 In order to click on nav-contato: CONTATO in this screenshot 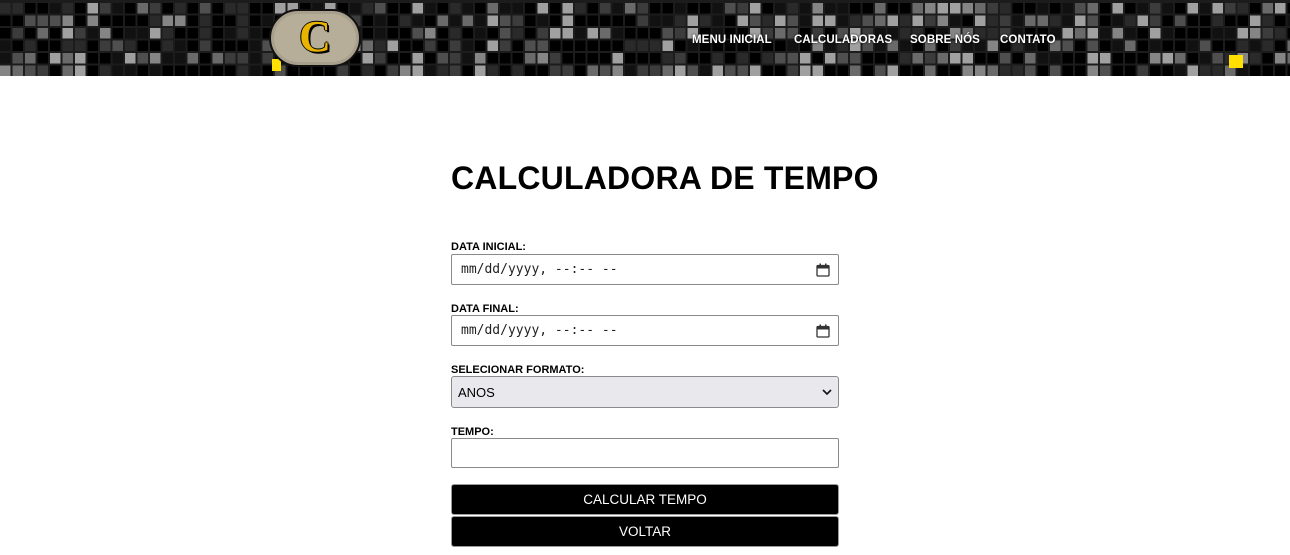, I will do `click(1028, 40)`.